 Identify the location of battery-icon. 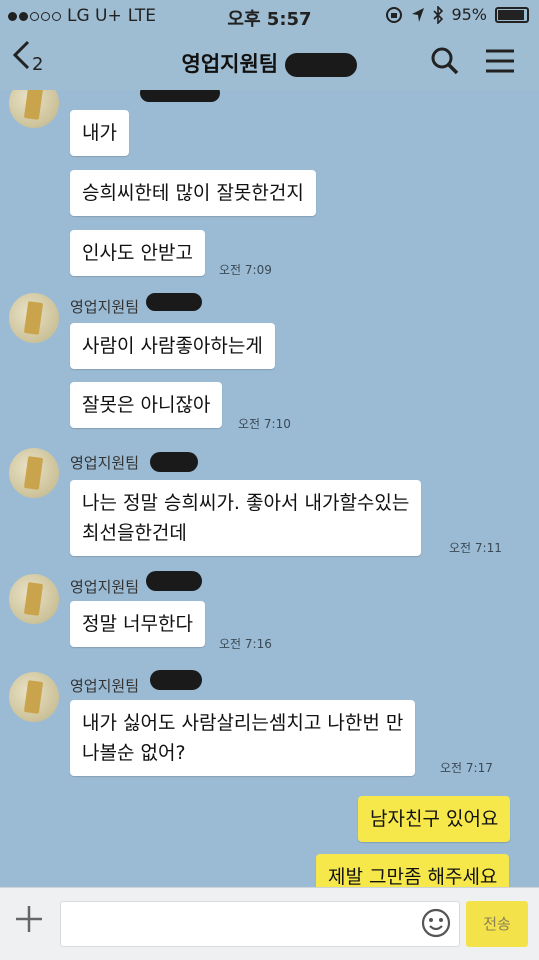
(512, 14).